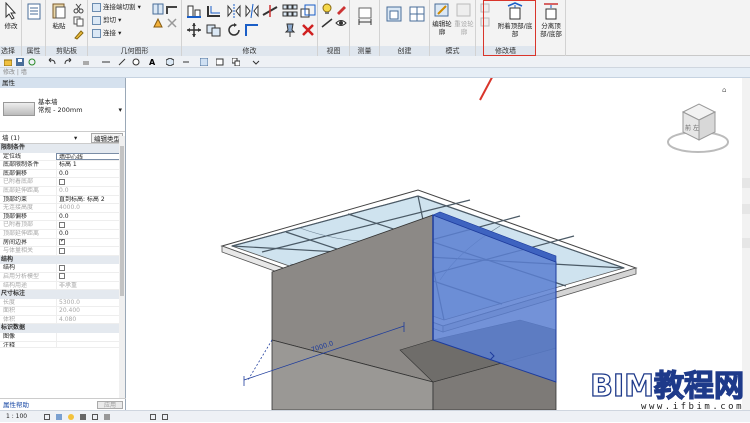 Image resolution: width=750 pixels, height=423 pixels. I want to click on prop-location-line: 定位线 墙中心线, so click(62, 157).